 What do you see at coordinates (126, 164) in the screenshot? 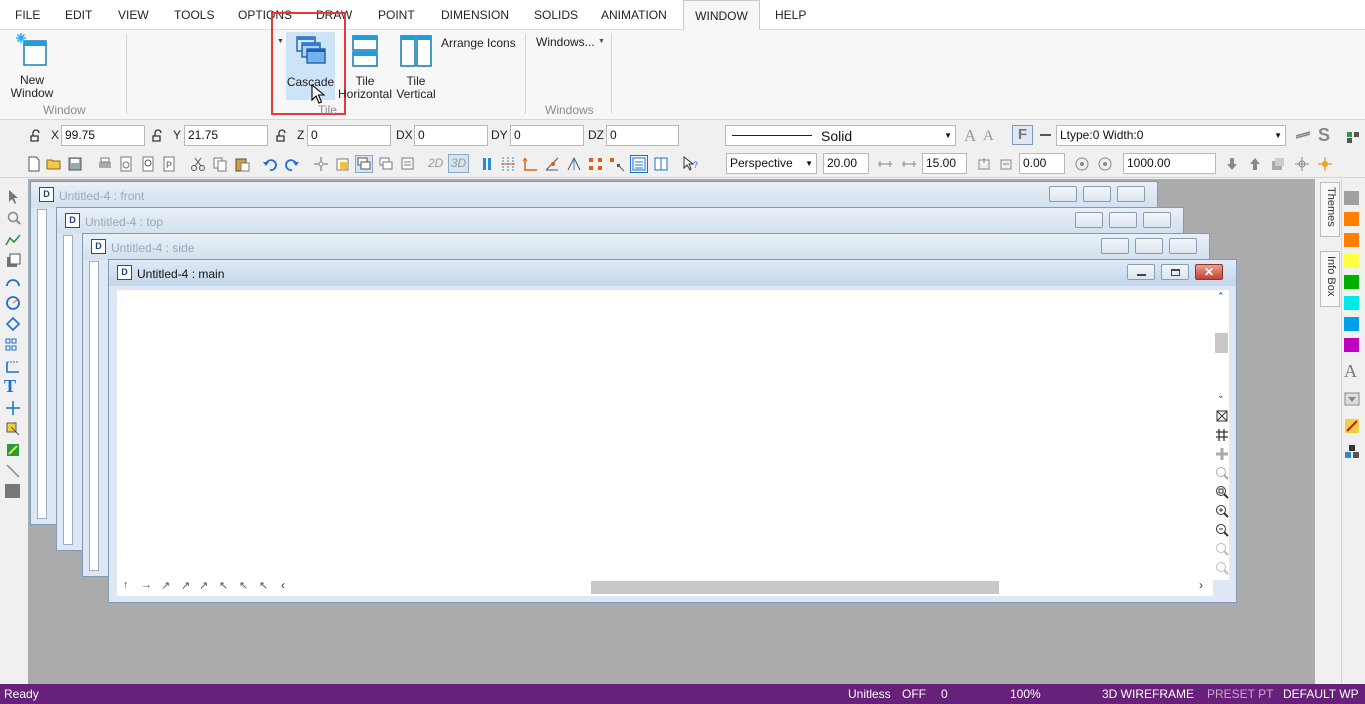
I see `print-preview-icon` at bounding box center [126, 164].